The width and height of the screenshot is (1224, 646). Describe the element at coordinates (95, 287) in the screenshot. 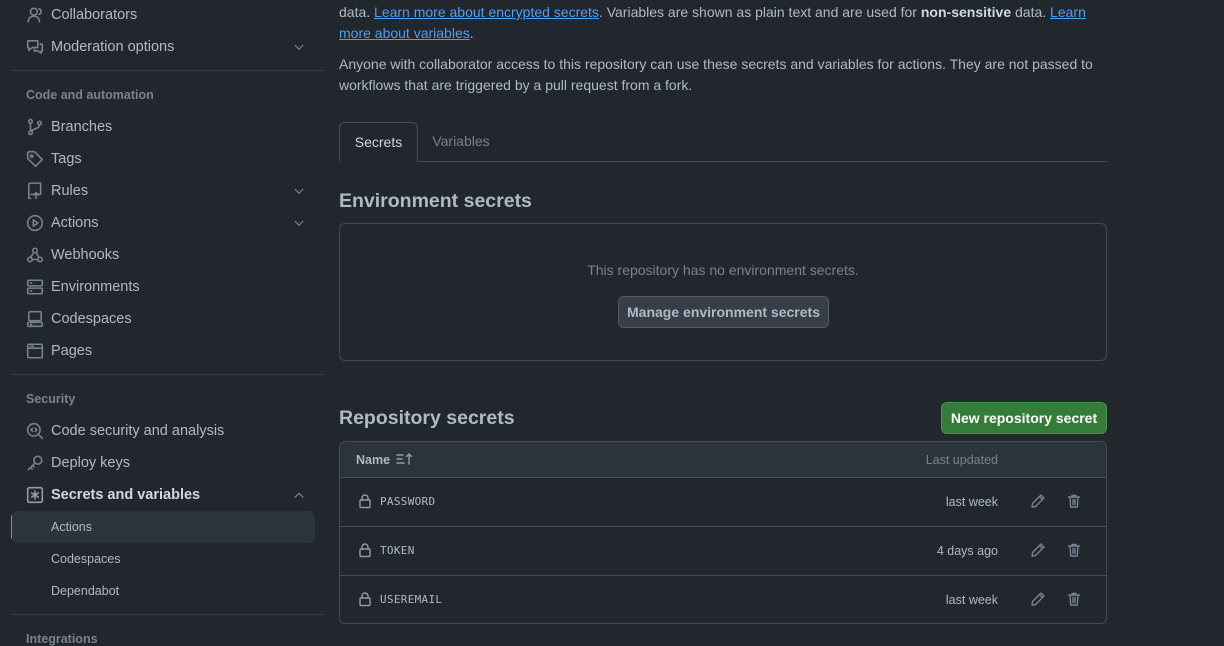

I see `sidebar-item-label: Environments` at that location.